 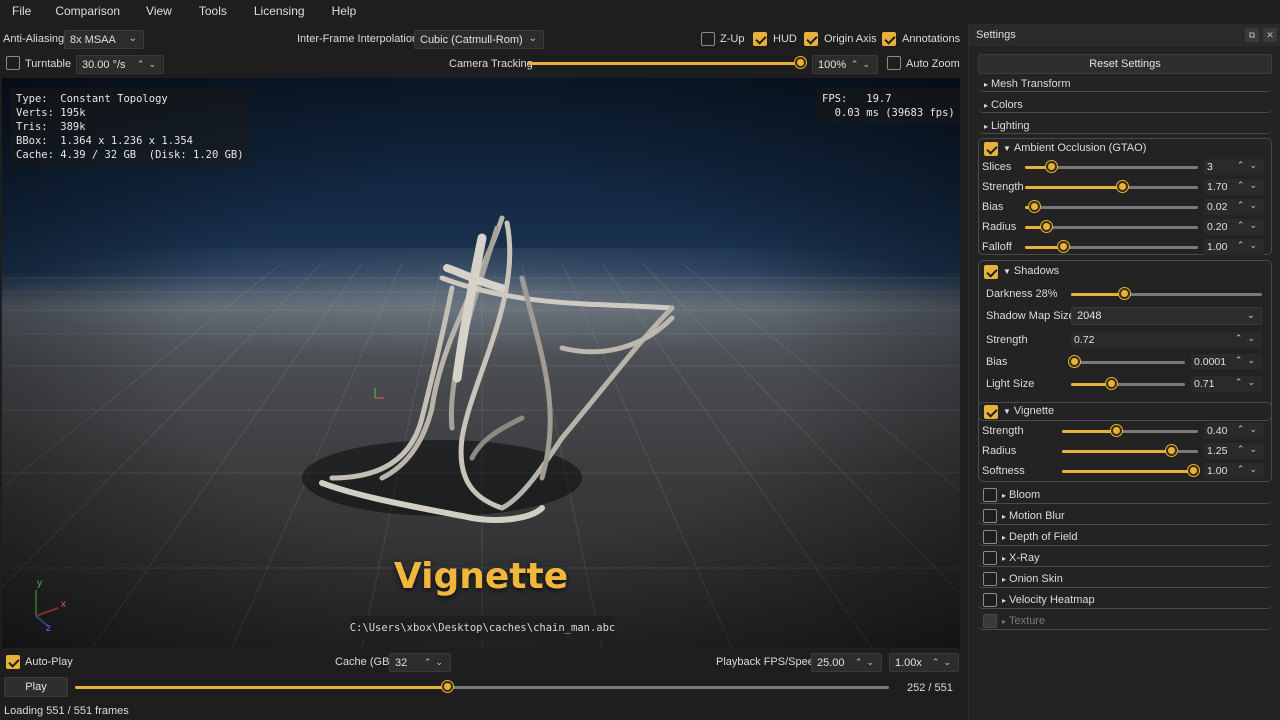 I want to click on section-lighting: ▸ Lighting, so click(x=1125, y=127).